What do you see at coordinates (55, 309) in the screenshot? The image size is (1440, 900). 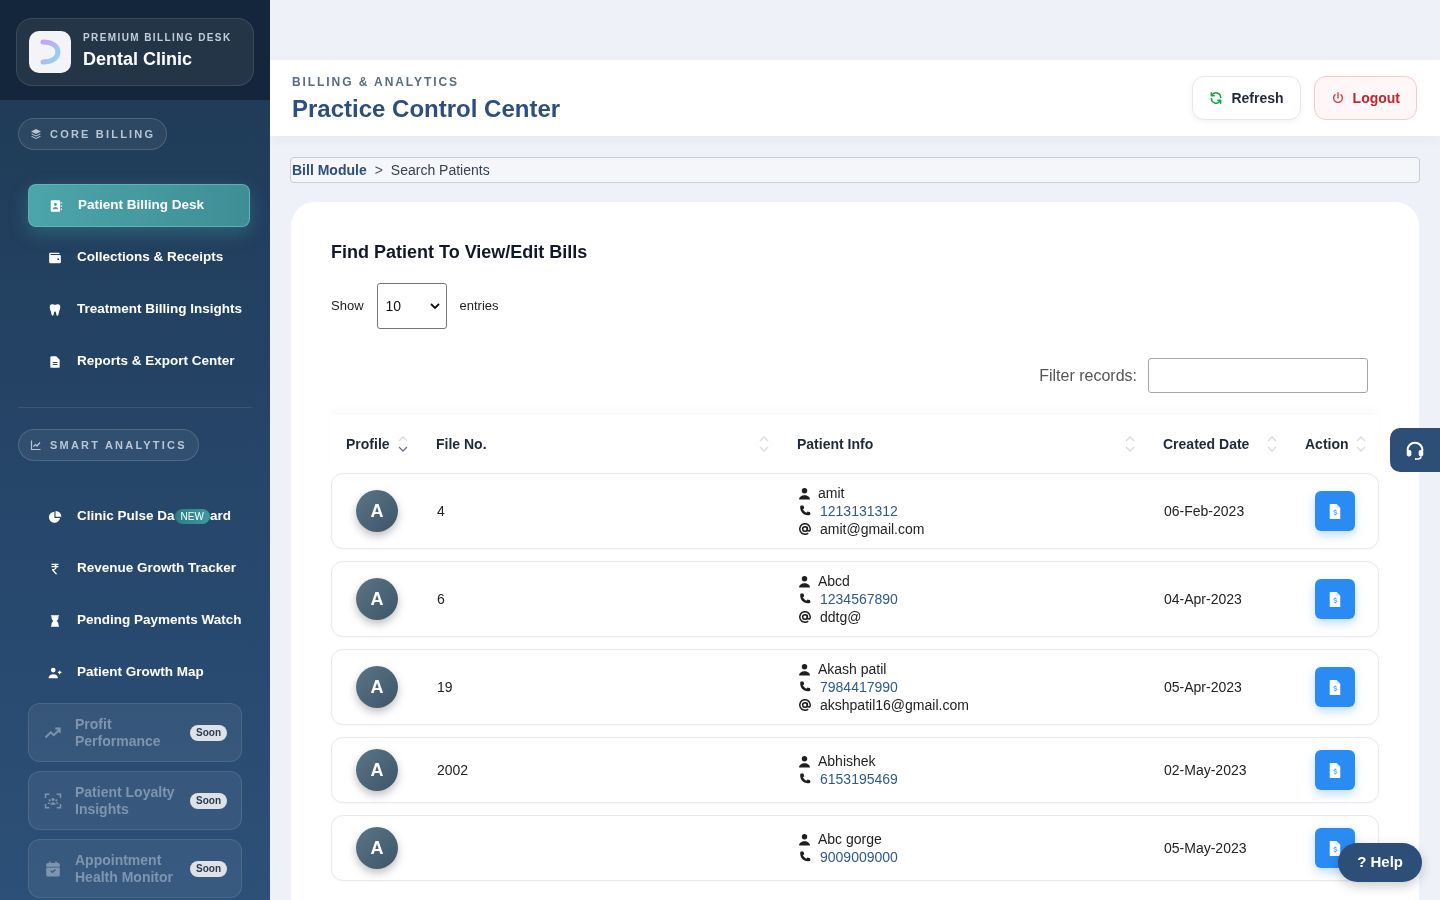 I see `tooth-icon` at bounding box center [55, 309].